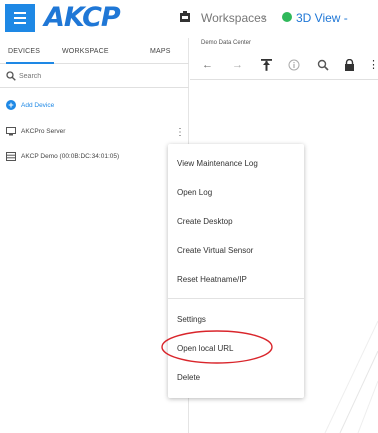 The image size is (378, 433). What do you see at coordinates (266, 65) in the screenshot?
I see `pin-icon` at bounding box center [266, 65].